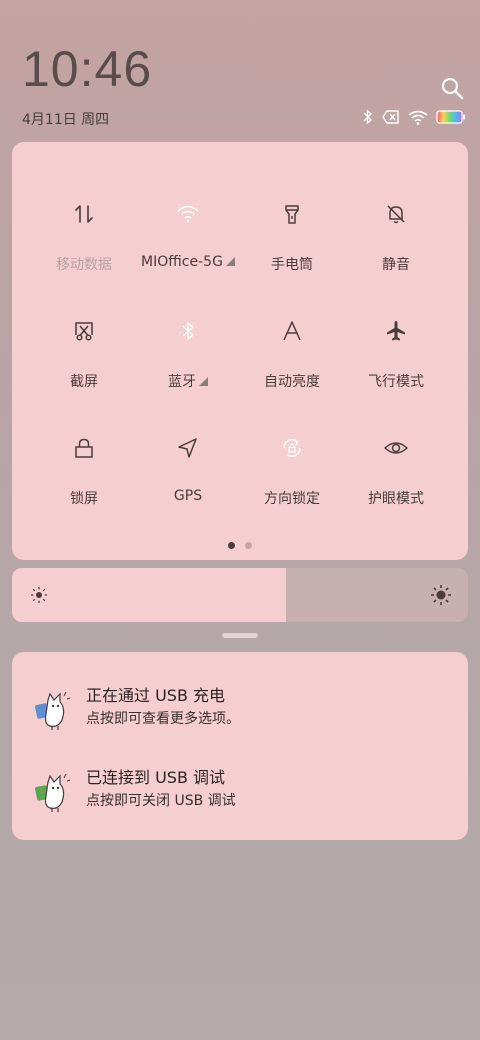 The width and height of the screenshot is (480, 1040). What do you see at coordinates (240, 543) in the screenshot?
I see `page-indicator` at bounding box center [240, 543].